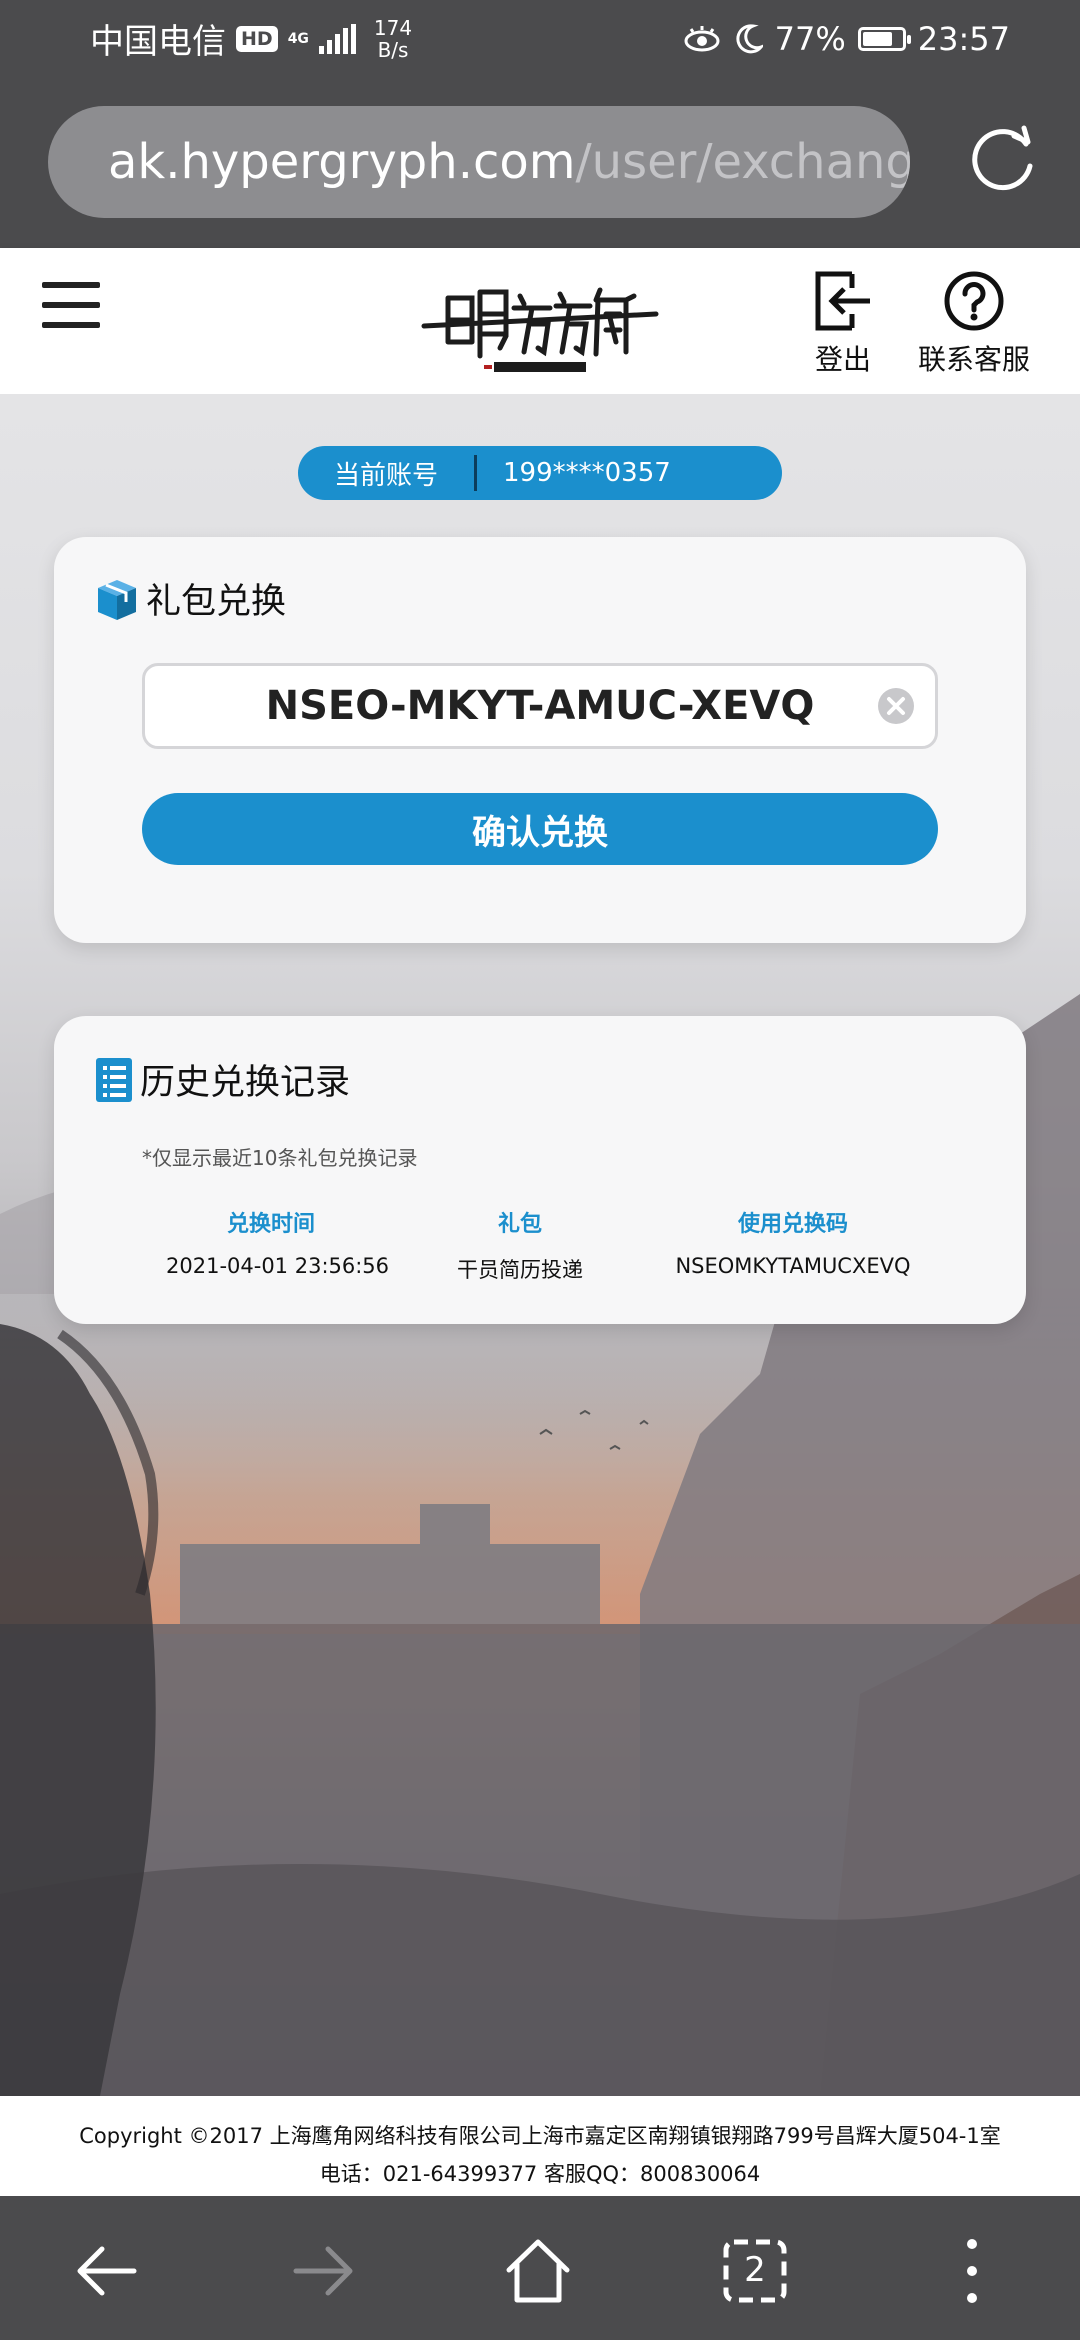  What do you see at coordinates (587, 473) in the screenshot?
I see `account-value: 199****0357` at bounding box center [587, 473].